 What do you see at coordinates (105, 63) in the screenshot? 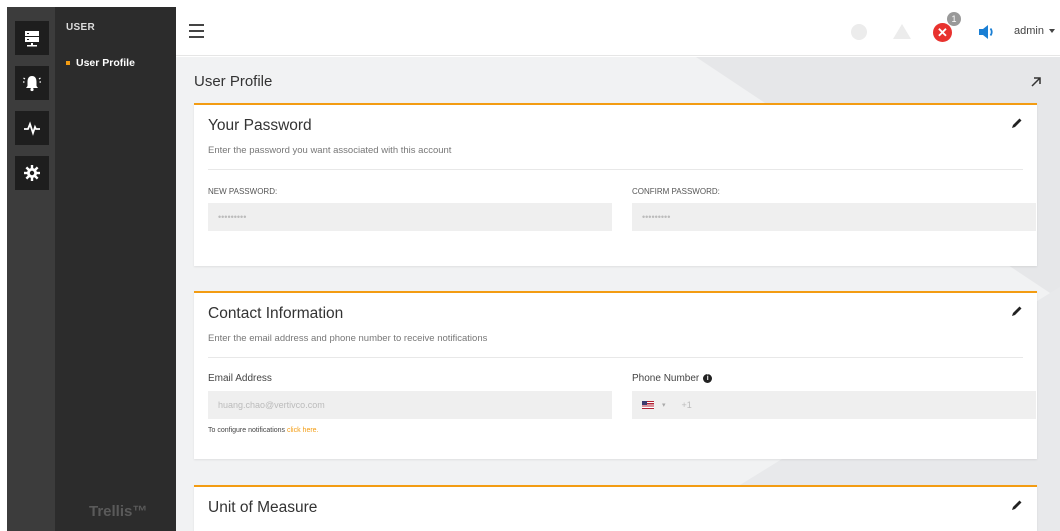
I see `menu-item-label: User Profile` at bounding box center [105, 63].